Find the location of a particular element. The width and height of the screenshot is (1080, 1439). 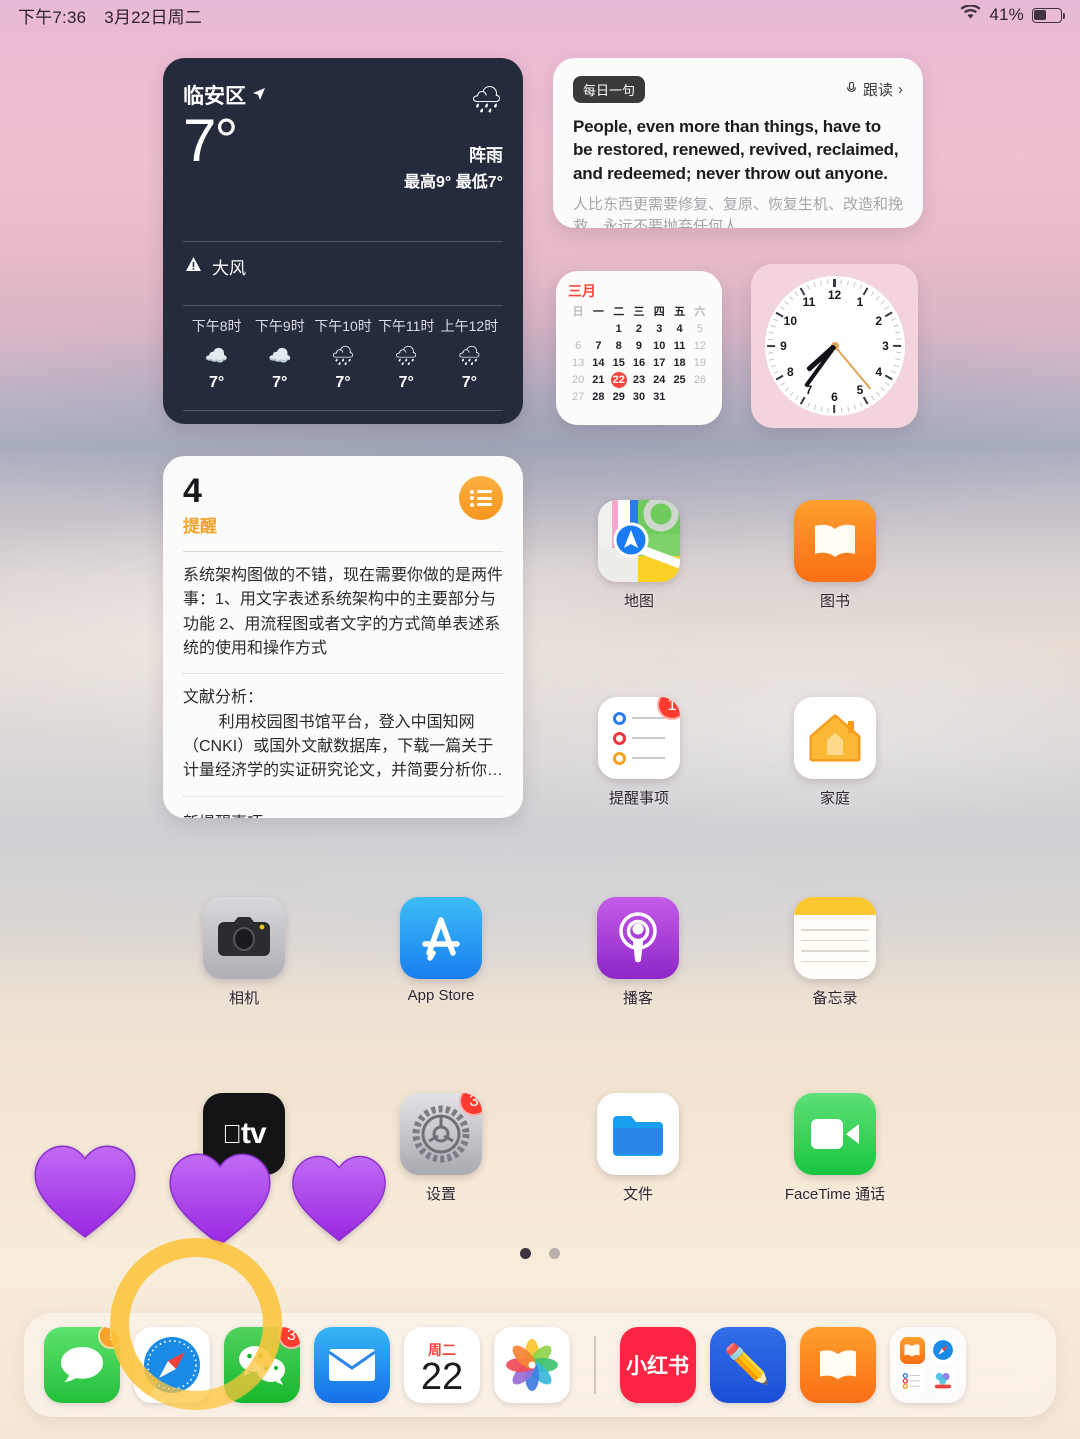

calendar-day-cell: 6 is located at coordinates (578, 346).